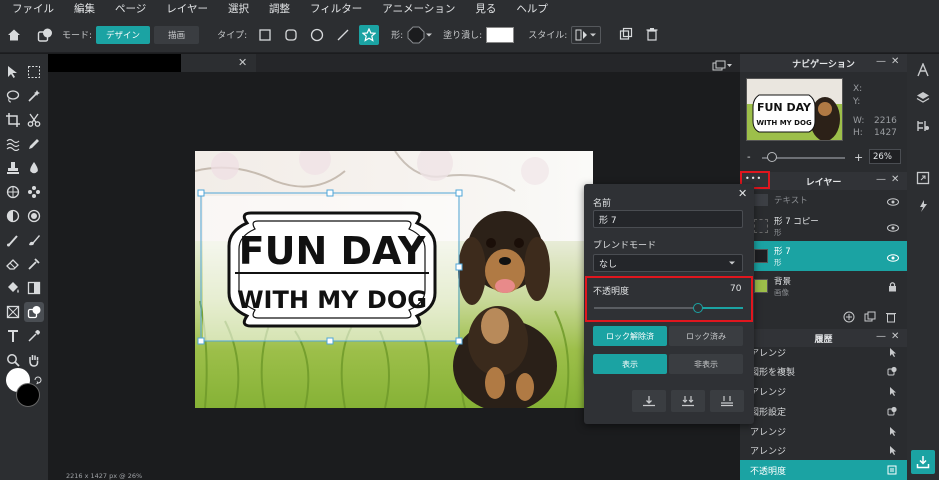 Image resolution: width=939 pixels, height=480 pixels. What do you see at coordinates (317, 35) in the screenshot?
I see `ellipse-shape-button` at bounding box center [317, 35].